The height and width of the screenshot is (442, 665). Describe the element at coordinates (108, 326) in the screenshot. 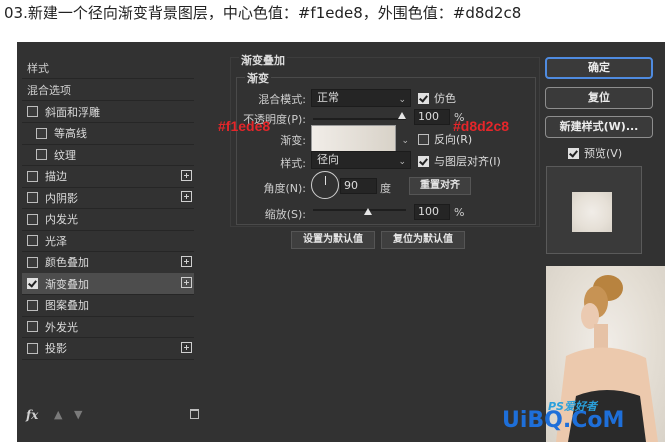

I see `style-item: 外发光` at that location.